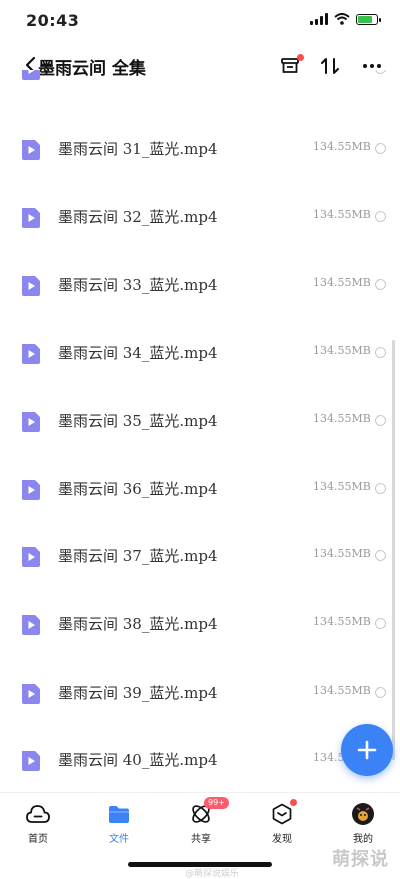 Image resolution: width=400 pixels, height=879 pixels. Describe the element at coordinates (282, 839) in the screenshot. I see `tab-label: 发现` at that location.